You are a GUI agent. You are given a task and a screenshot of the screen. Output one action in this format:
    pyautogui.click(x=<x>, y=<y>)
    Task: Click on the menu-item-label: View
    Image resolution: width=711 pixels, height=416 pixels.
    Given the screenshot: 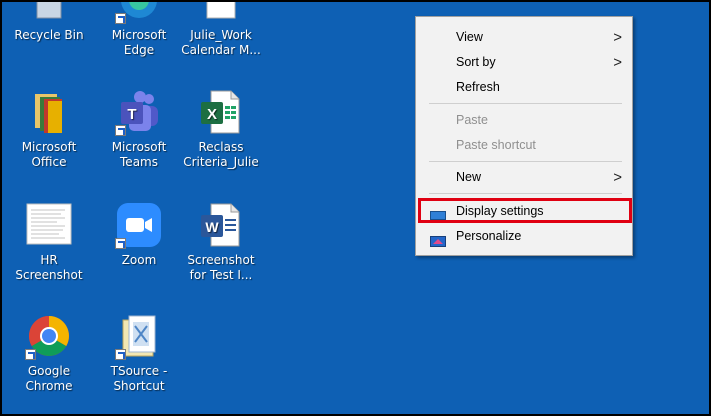 What is the action you would take?
    pyautogui.click(x=469, y=37)
    